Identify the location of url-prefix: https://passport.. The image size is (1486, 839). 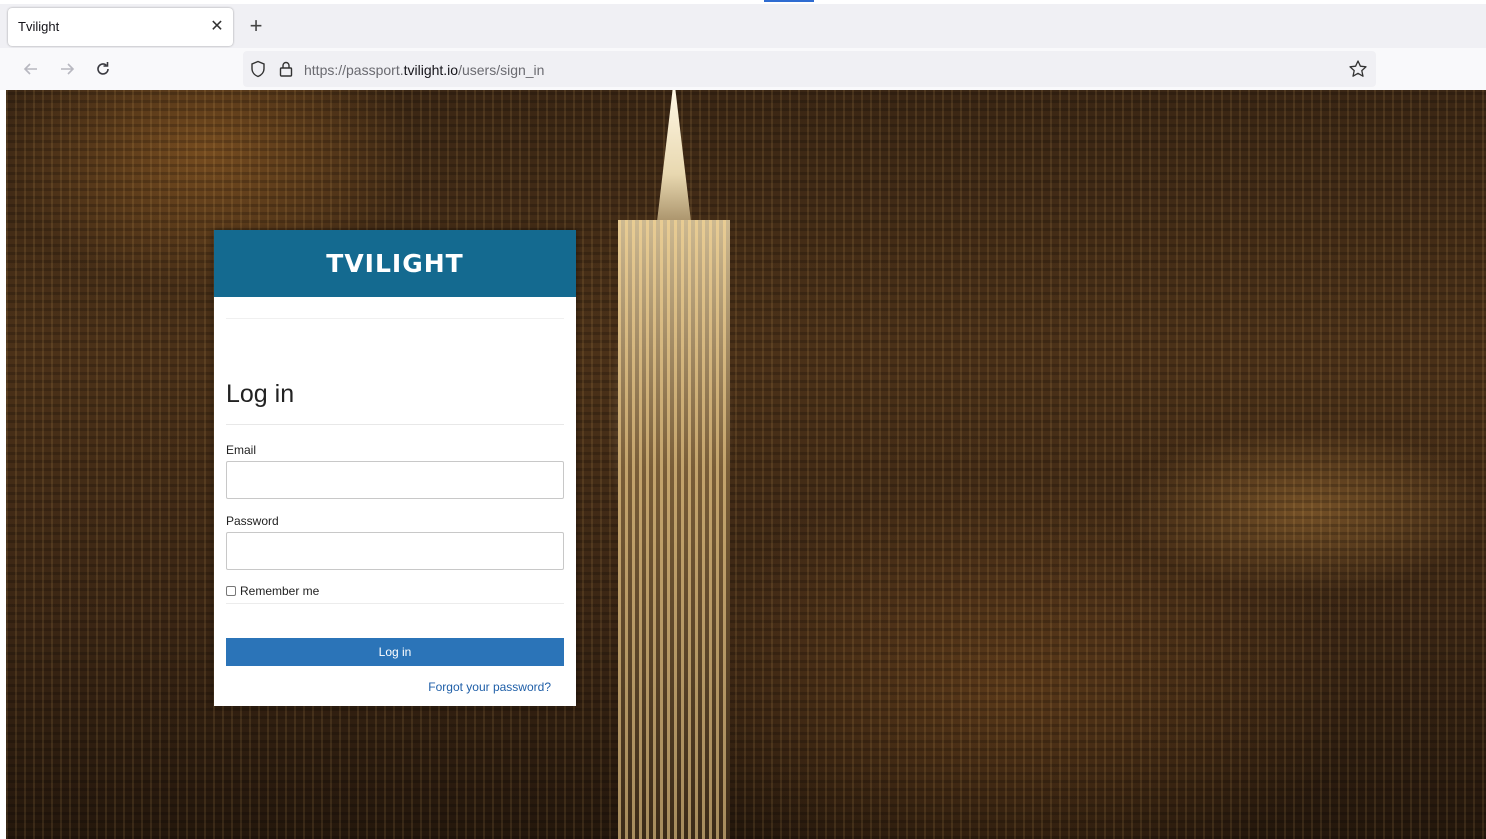
(354, 70).